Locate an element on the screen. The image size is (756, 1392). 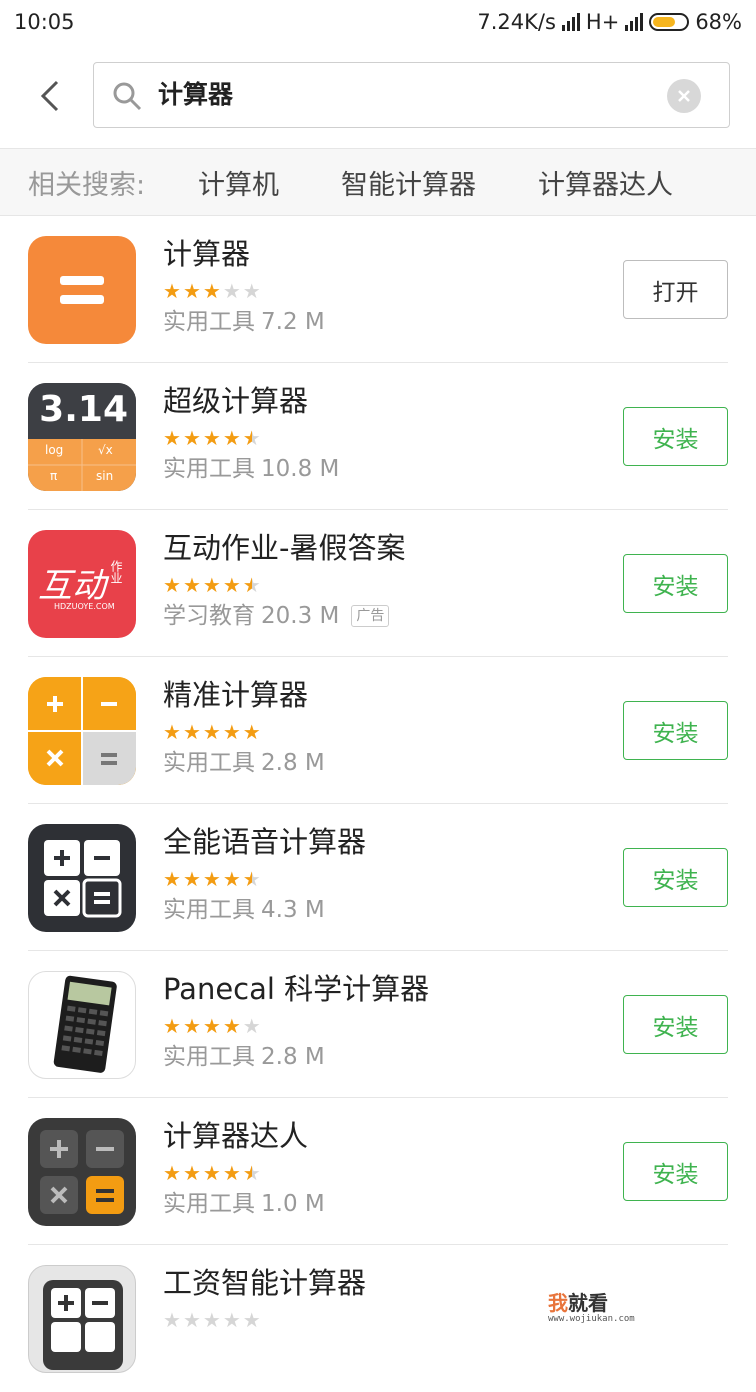
app-meta: 实用工具 7.2 M is located at coordinates (244, 322).